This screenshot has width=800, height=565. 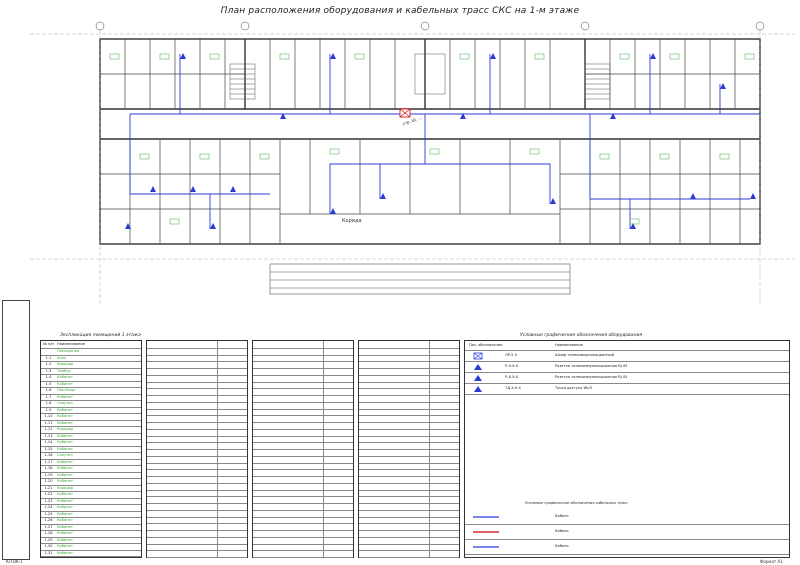 I want to click on room-table-title: Экспликация помещений 1 этажа, so click(x=100, y=335).